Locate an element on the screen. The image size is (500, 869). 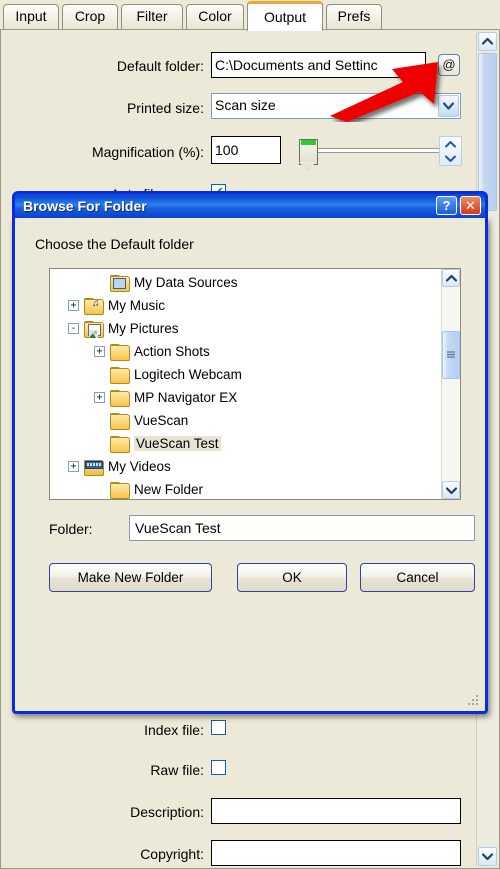
index-file-label: Index file: is located at coordinates (174, 730).